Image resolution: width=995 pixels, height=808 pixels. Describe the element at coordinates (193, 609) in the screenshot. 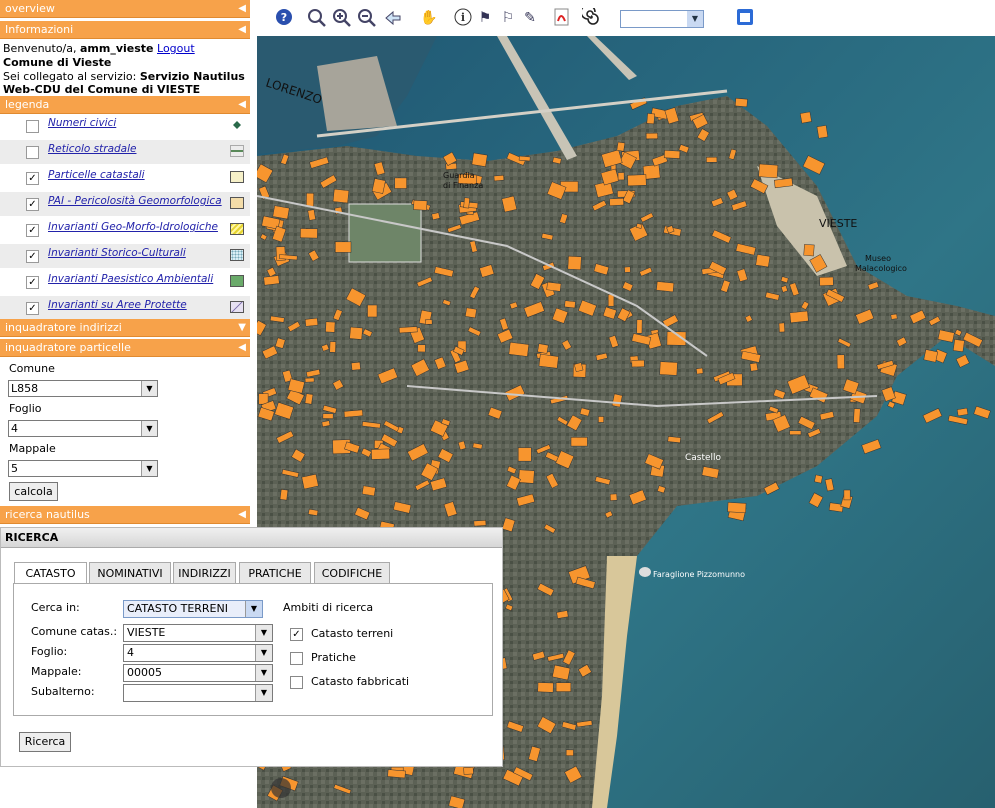

I see `cerca-in-select: CATASTO TERRENI ▼` at that location.